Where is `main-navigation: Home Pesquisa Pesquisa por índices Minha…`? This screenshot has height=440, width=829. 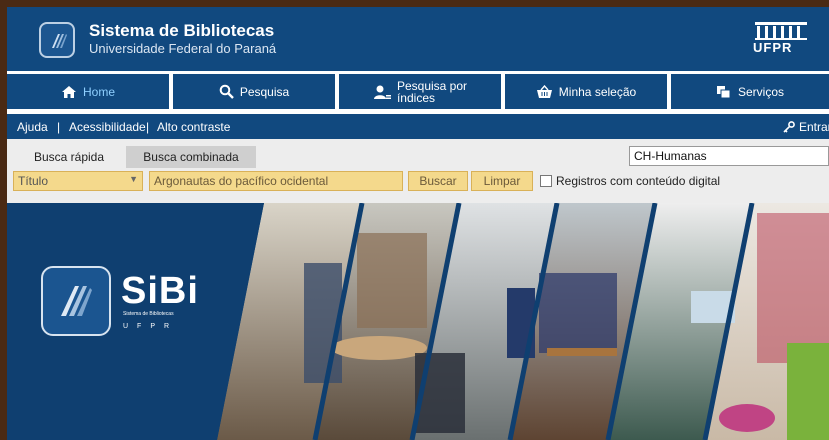
main-navigation: Home Pesquisa Pesquisa por índices Minha… is located at coordinates (418, 91).